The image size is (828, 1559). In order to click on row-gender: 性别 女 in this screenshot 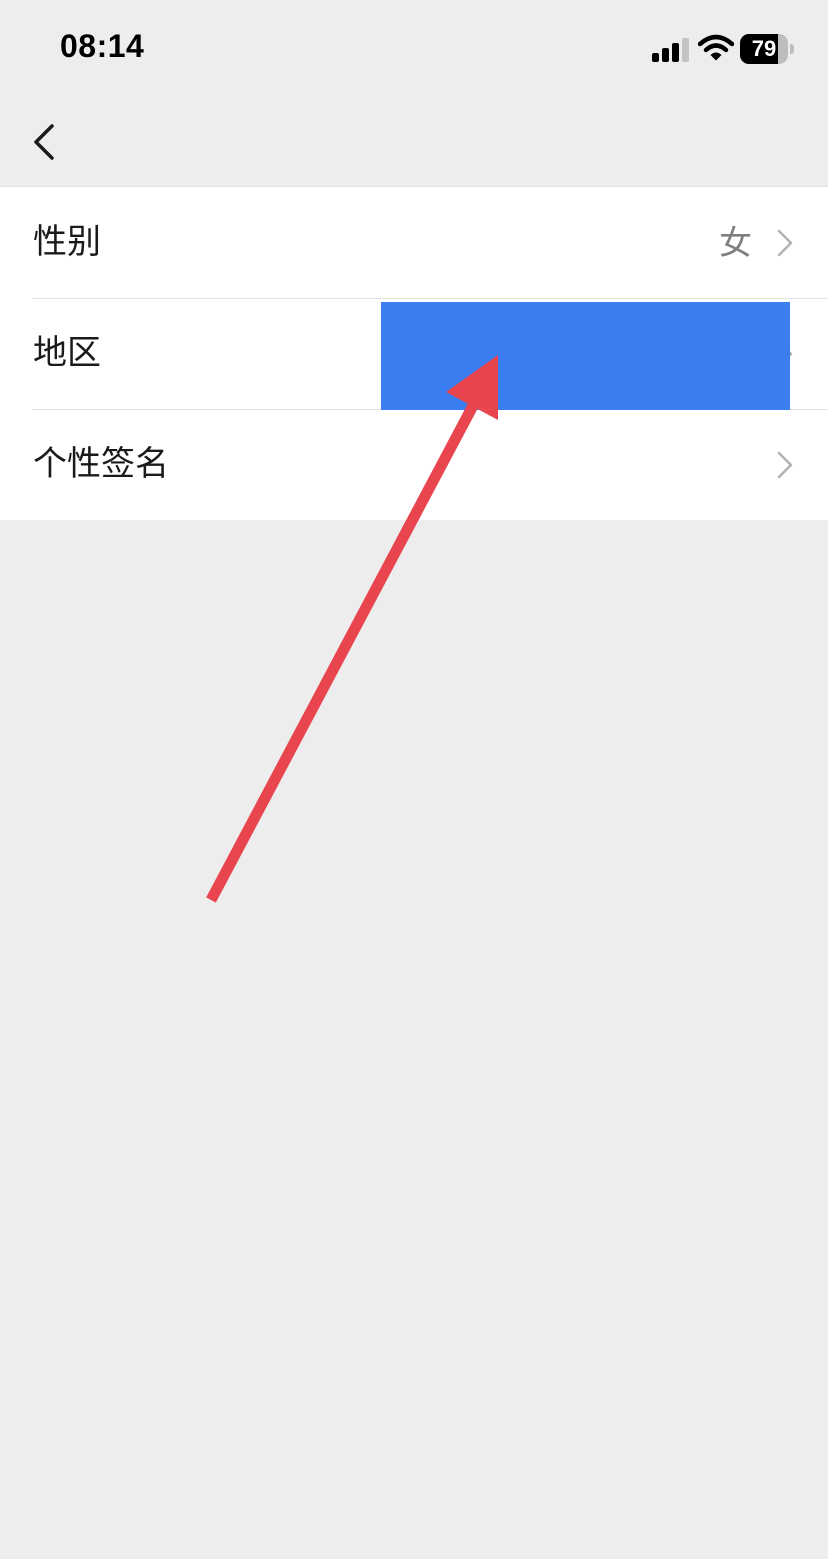, I will do `click(414, 242)`.